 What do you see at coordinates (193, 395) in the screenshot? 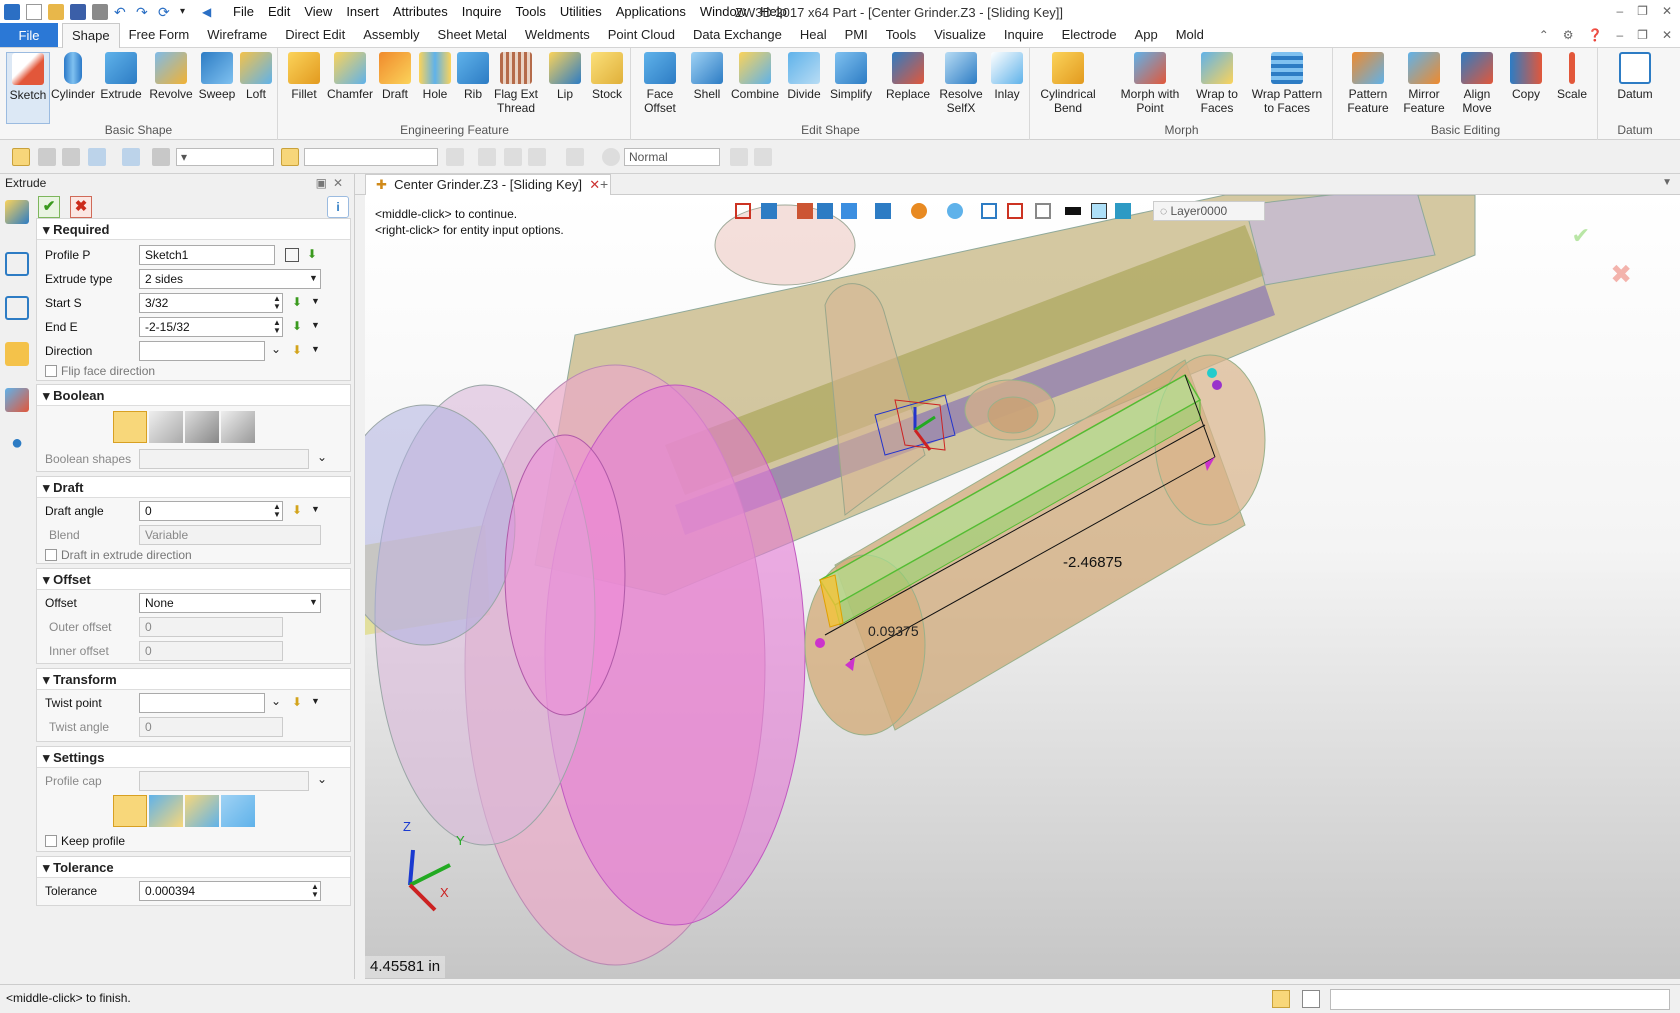
I see `section-header-boolean: ▾ Boolean` at bounding box center [193, 395].